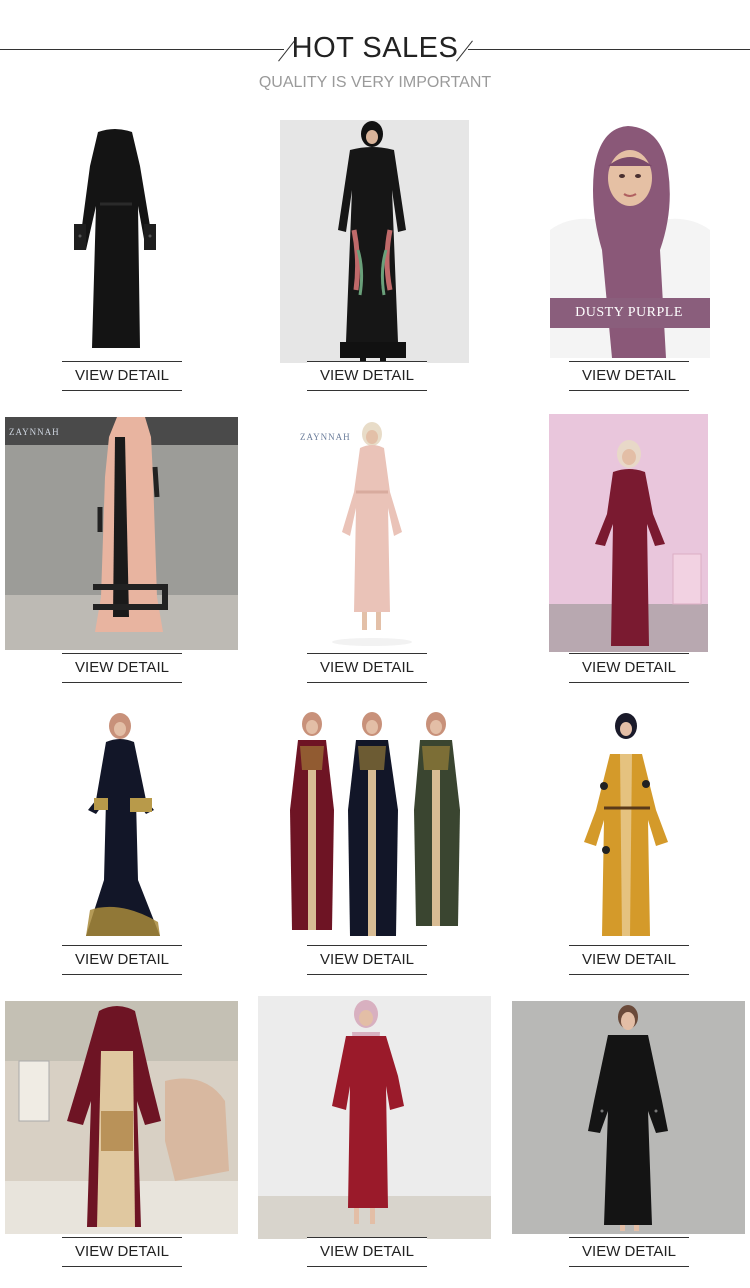 The height and width of the screenshot is (1288, 750). What do you see at coordinates (609, 49) in the screenshot?
I see `header-rule-right` at bounding box center [609, 49].